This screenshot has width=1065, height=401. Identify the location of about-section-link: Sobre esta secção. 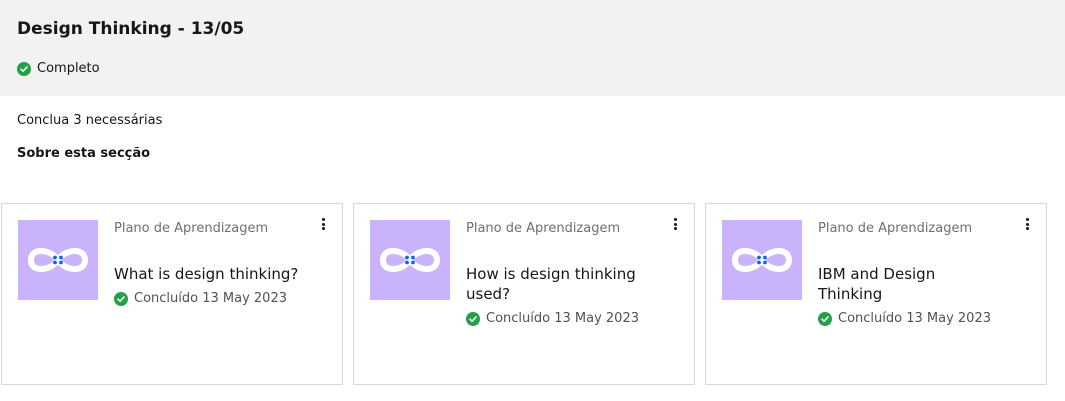
(83, 153).